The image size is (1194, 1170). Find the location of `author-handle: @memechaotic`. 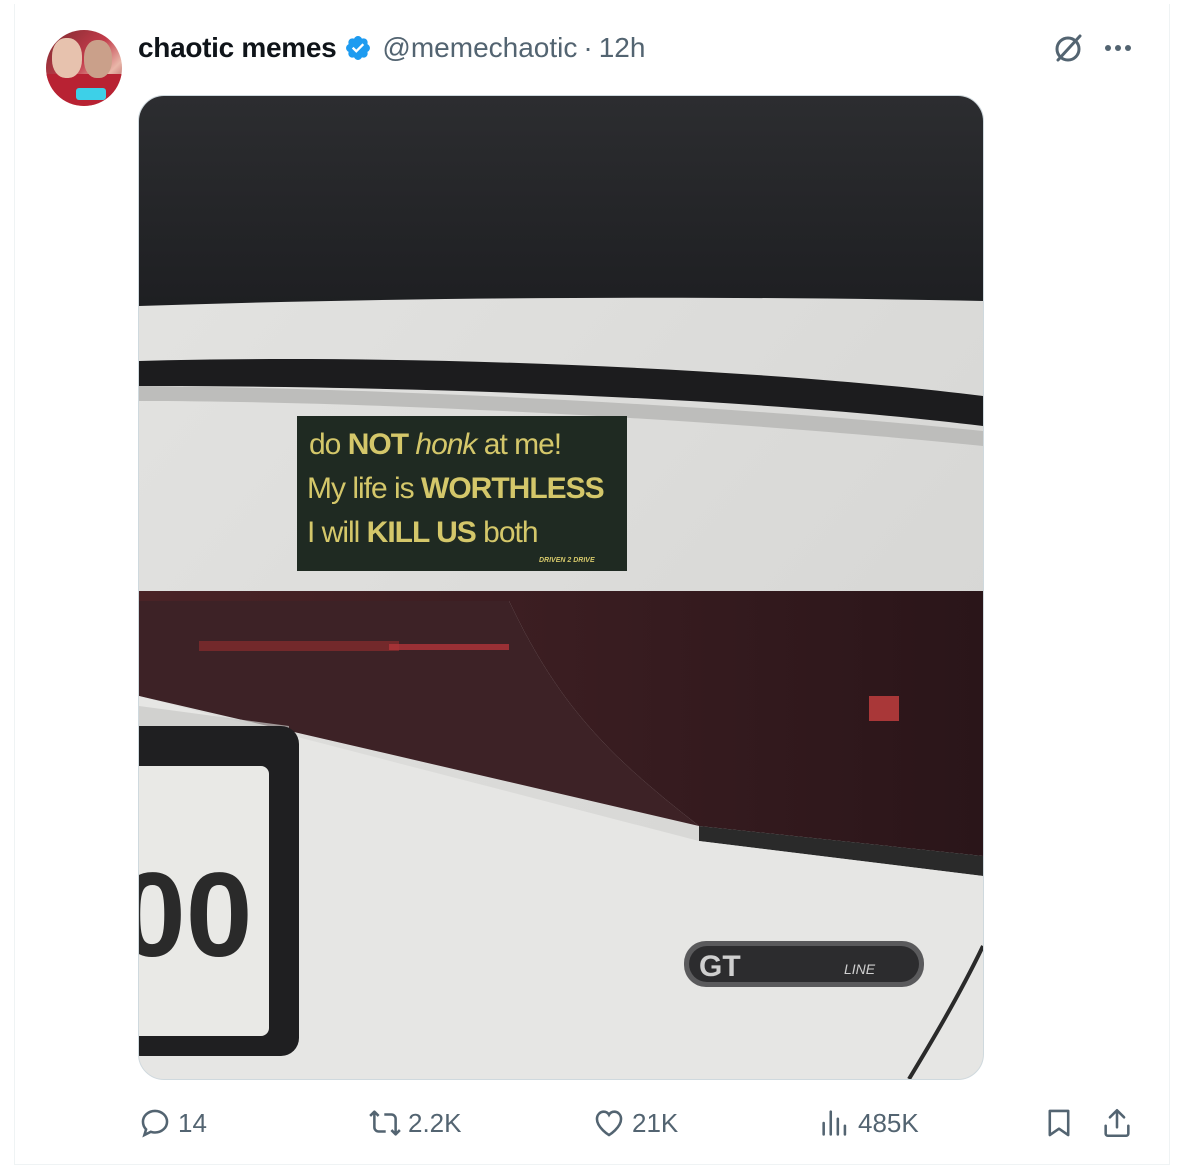

author-handle: @memechaotic is located at coordinates (479, 48).